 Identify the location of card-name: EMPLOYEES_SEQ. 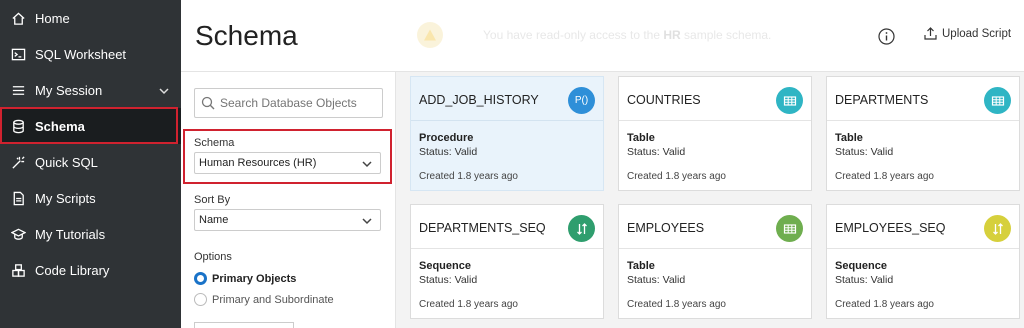
(890, 228).